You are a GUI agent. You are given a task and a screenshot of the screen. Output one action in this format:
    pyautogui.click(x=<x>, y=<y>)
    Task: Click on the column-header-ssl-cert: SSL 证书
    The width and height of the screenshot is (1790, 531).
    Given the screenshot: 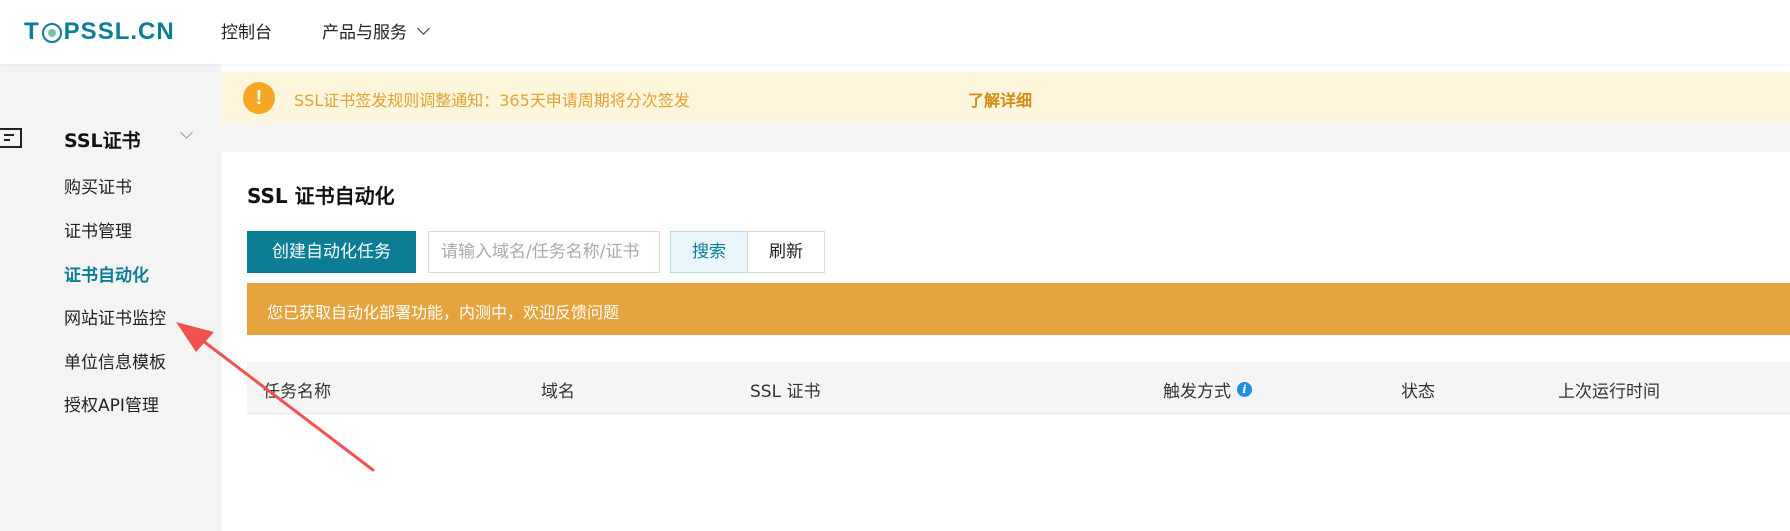 What is the action you would take?
    pyautogui.click(x=785, y=392)
    